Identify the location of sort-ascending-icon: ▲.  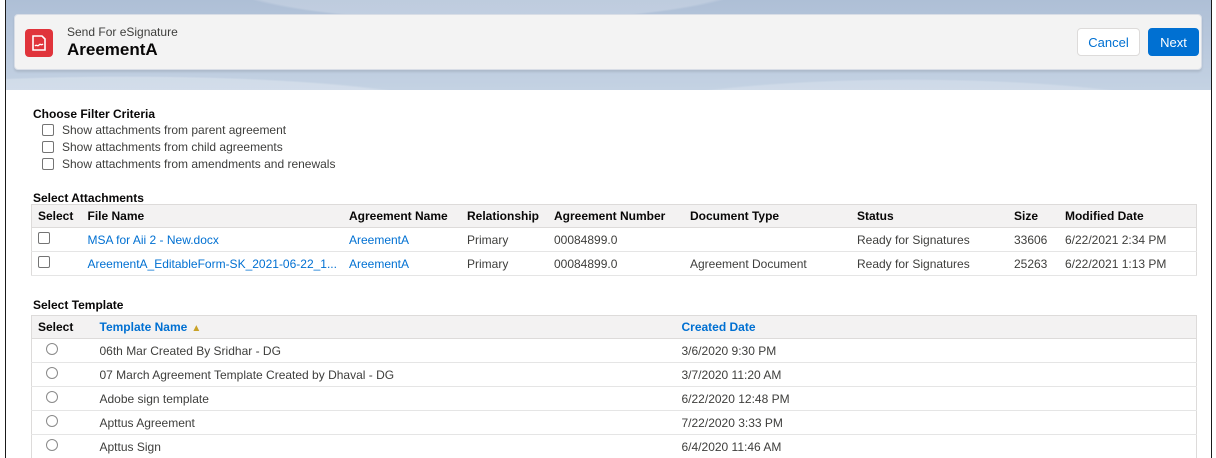
(196, 328).